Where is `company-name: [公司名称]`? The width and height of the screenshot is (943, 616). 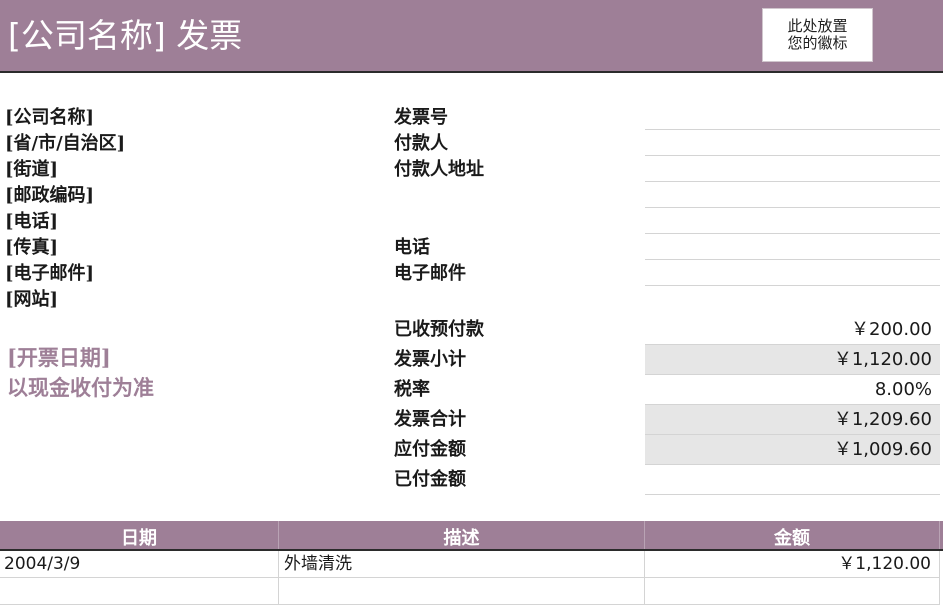
company-name: [公司名称] is located at coordinates (65, 118).